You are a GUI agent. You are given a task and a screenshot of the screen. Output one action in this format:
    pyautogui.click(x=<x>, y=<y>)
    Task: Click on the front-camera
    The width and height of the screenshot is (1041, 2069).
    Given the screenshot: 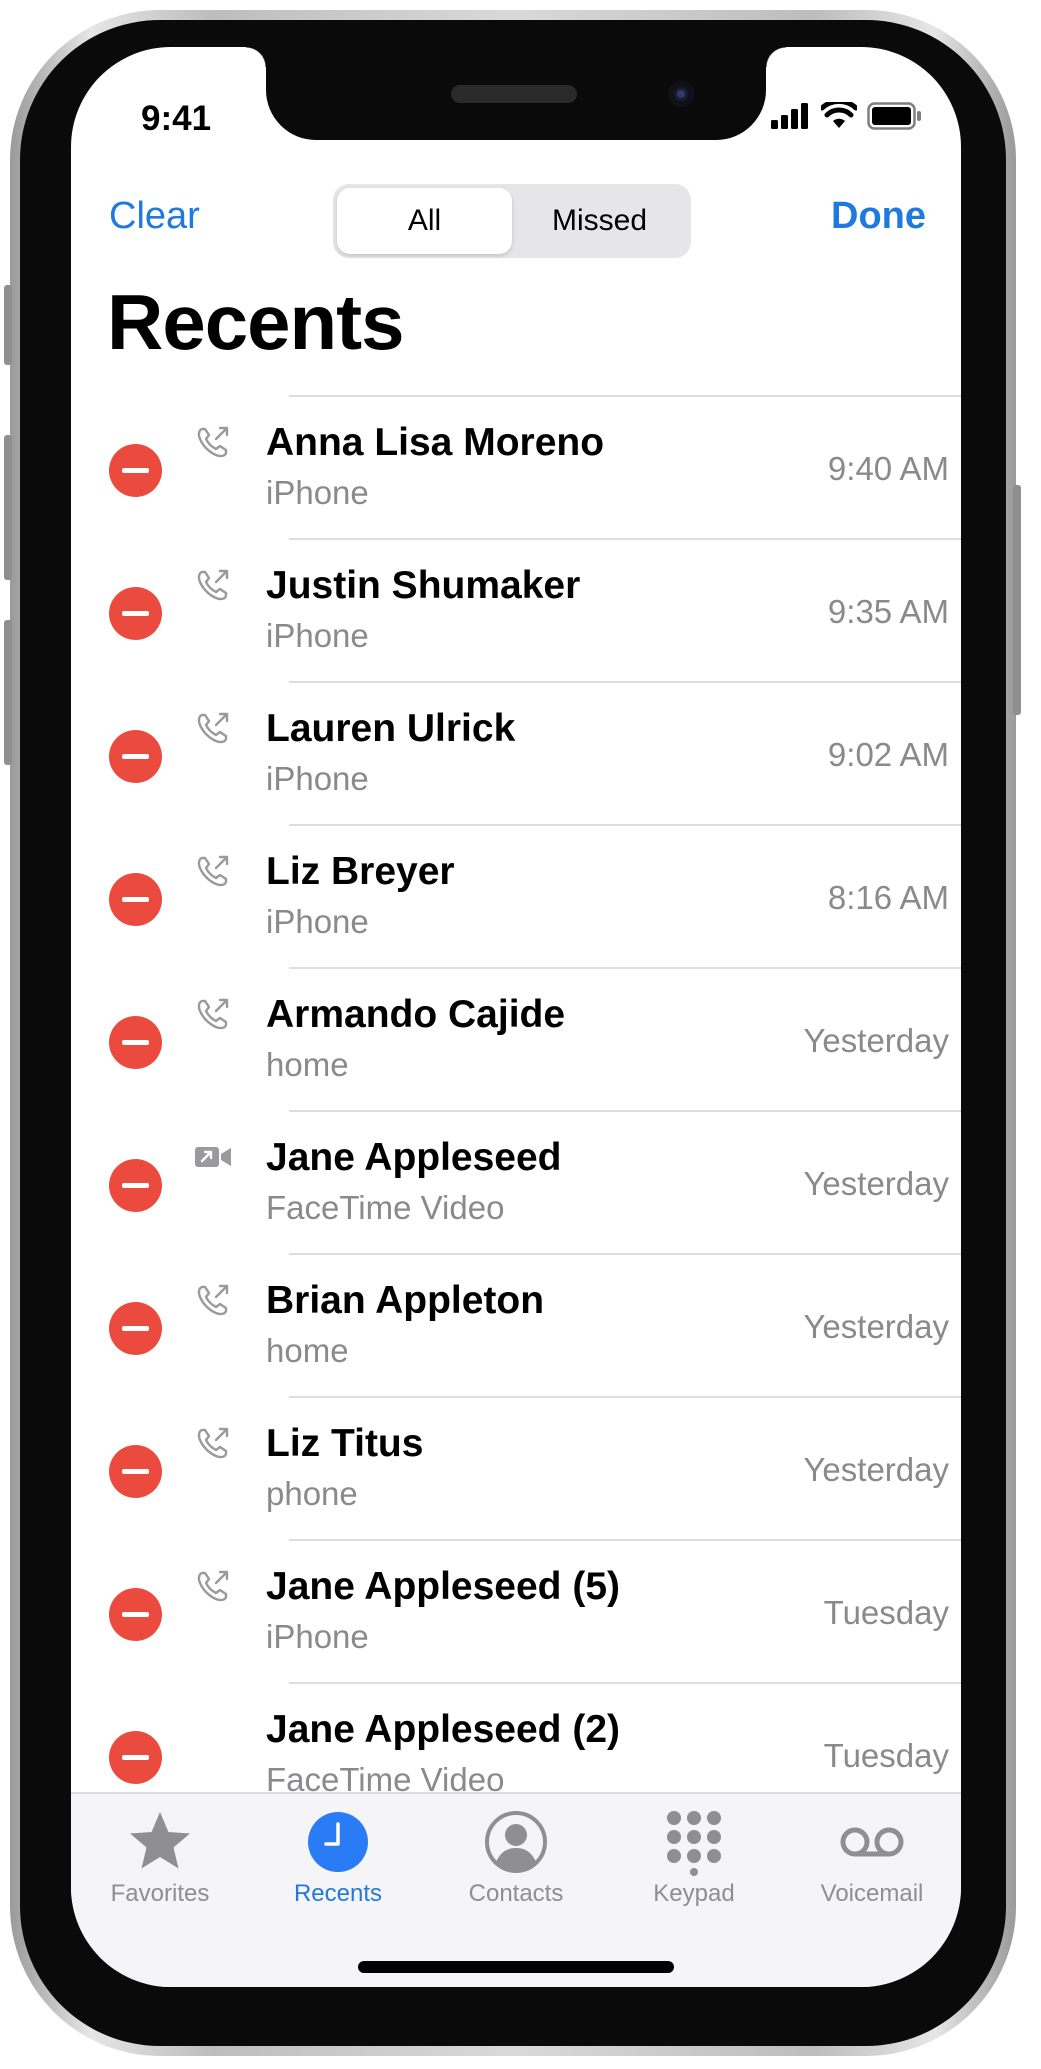 What is the action you would take?
    pyautogui.click(x=681, y=94)
    